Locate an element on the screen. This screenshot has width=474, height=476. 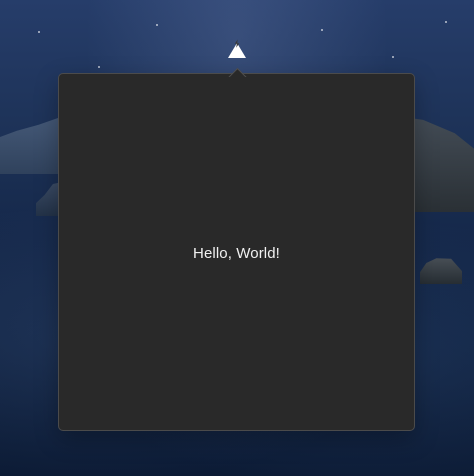
popover-arrow is located at coordinates (237, 72).